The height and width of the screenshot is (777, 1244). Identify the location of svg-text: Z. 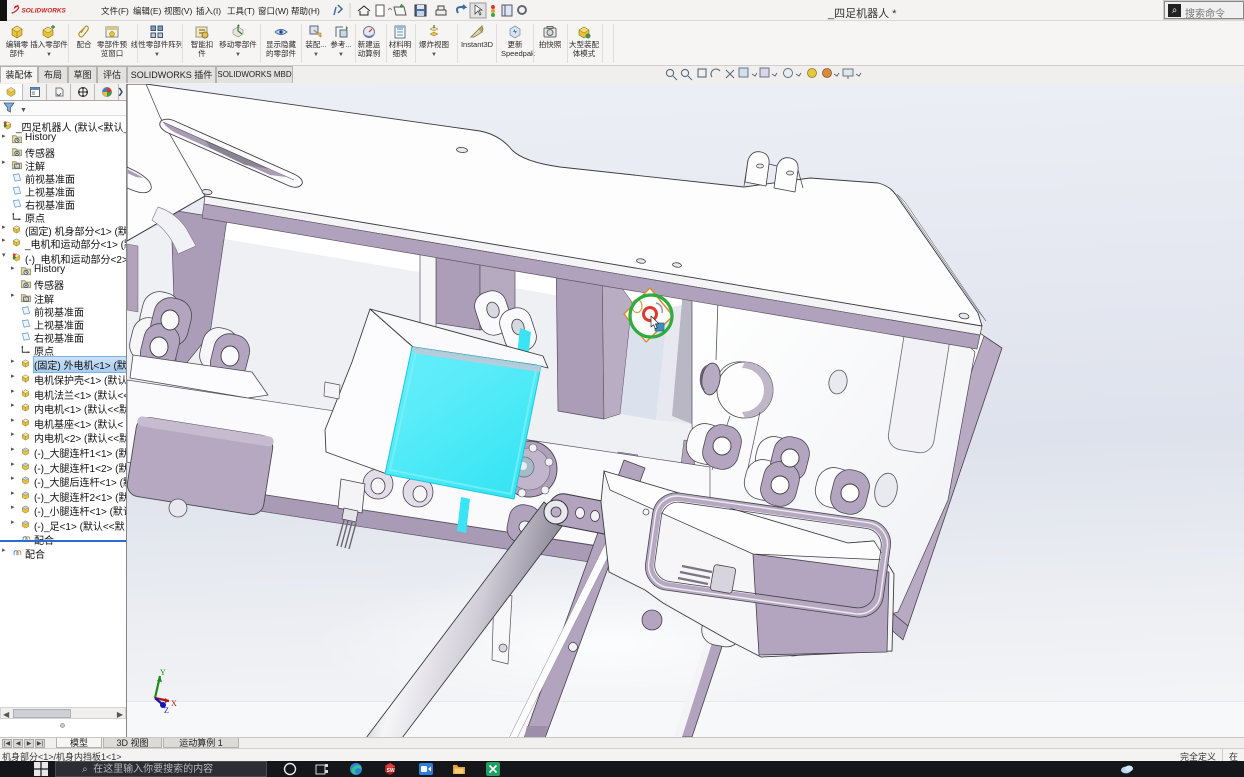
(166, 710).